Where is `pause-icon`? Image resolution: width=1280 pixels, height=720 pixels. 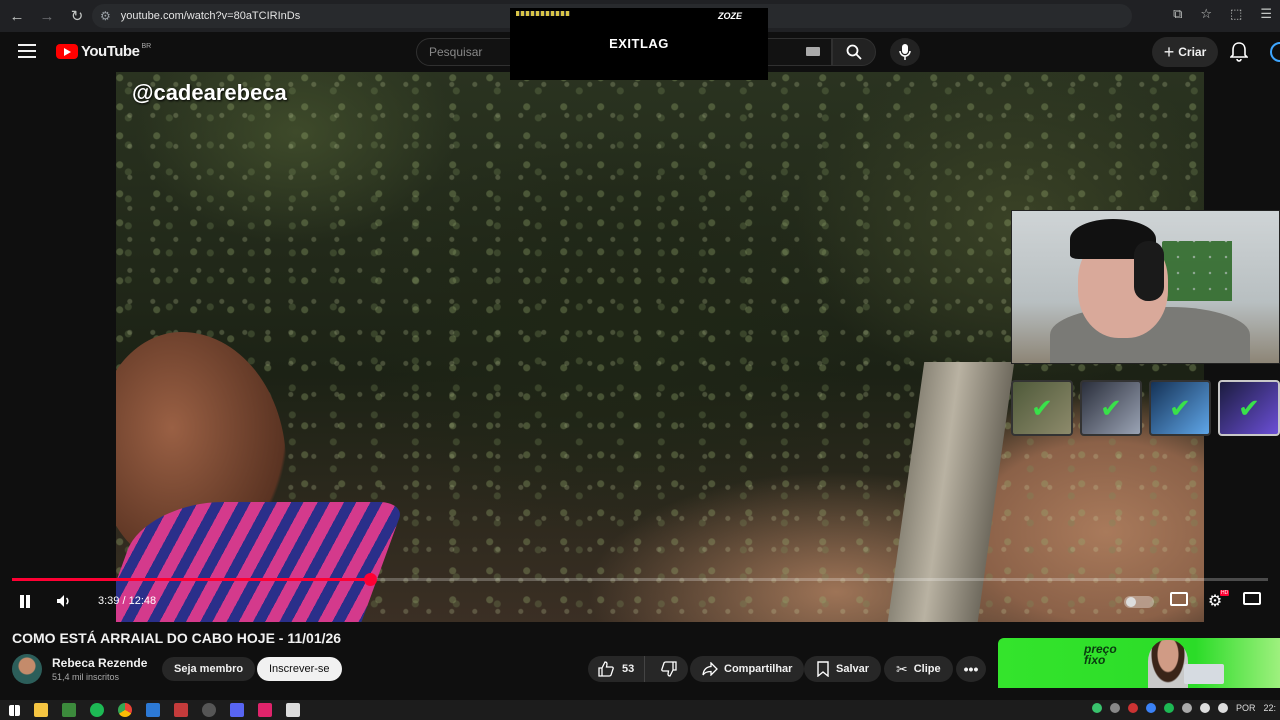
pause-icon is located at coordinates (25, 601).